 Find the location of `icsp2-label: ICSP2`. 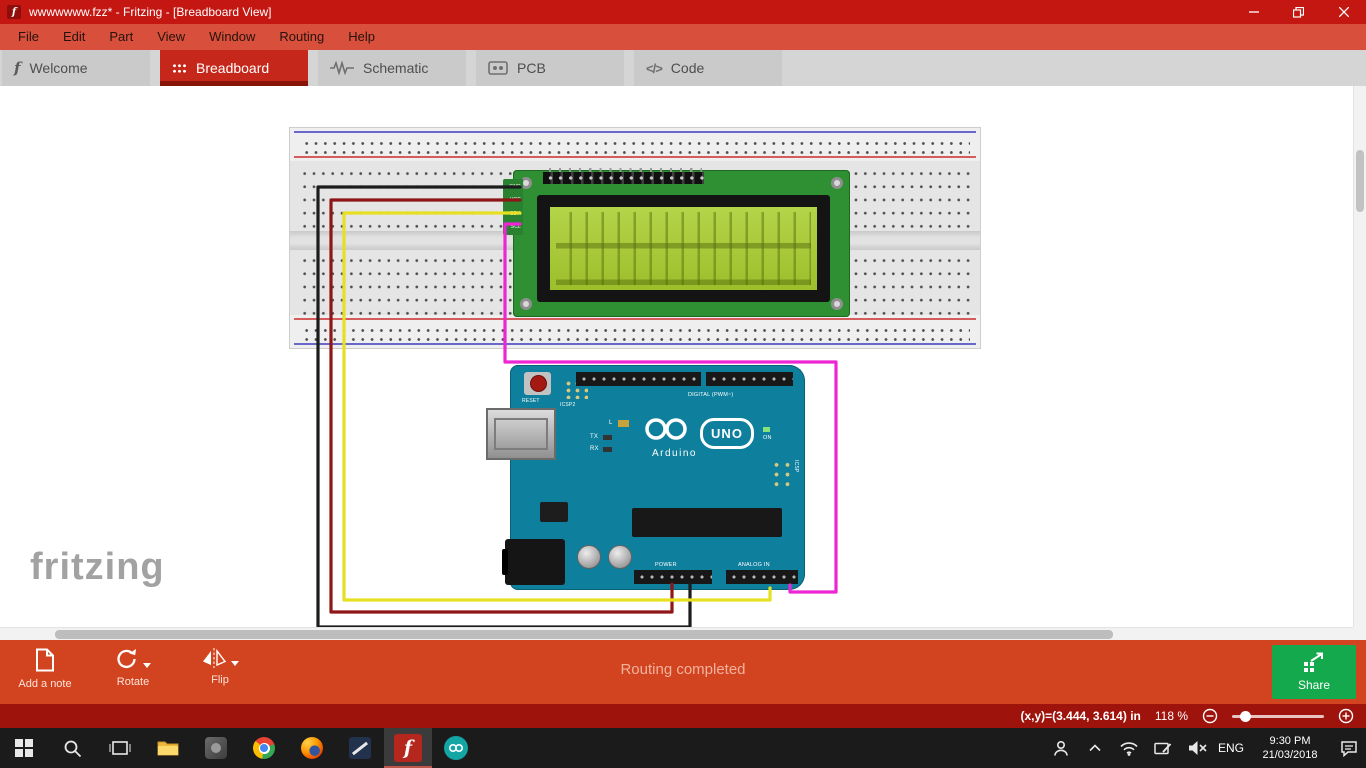

icsp2-label: ICSP2 is located at coordinates (568, 405).